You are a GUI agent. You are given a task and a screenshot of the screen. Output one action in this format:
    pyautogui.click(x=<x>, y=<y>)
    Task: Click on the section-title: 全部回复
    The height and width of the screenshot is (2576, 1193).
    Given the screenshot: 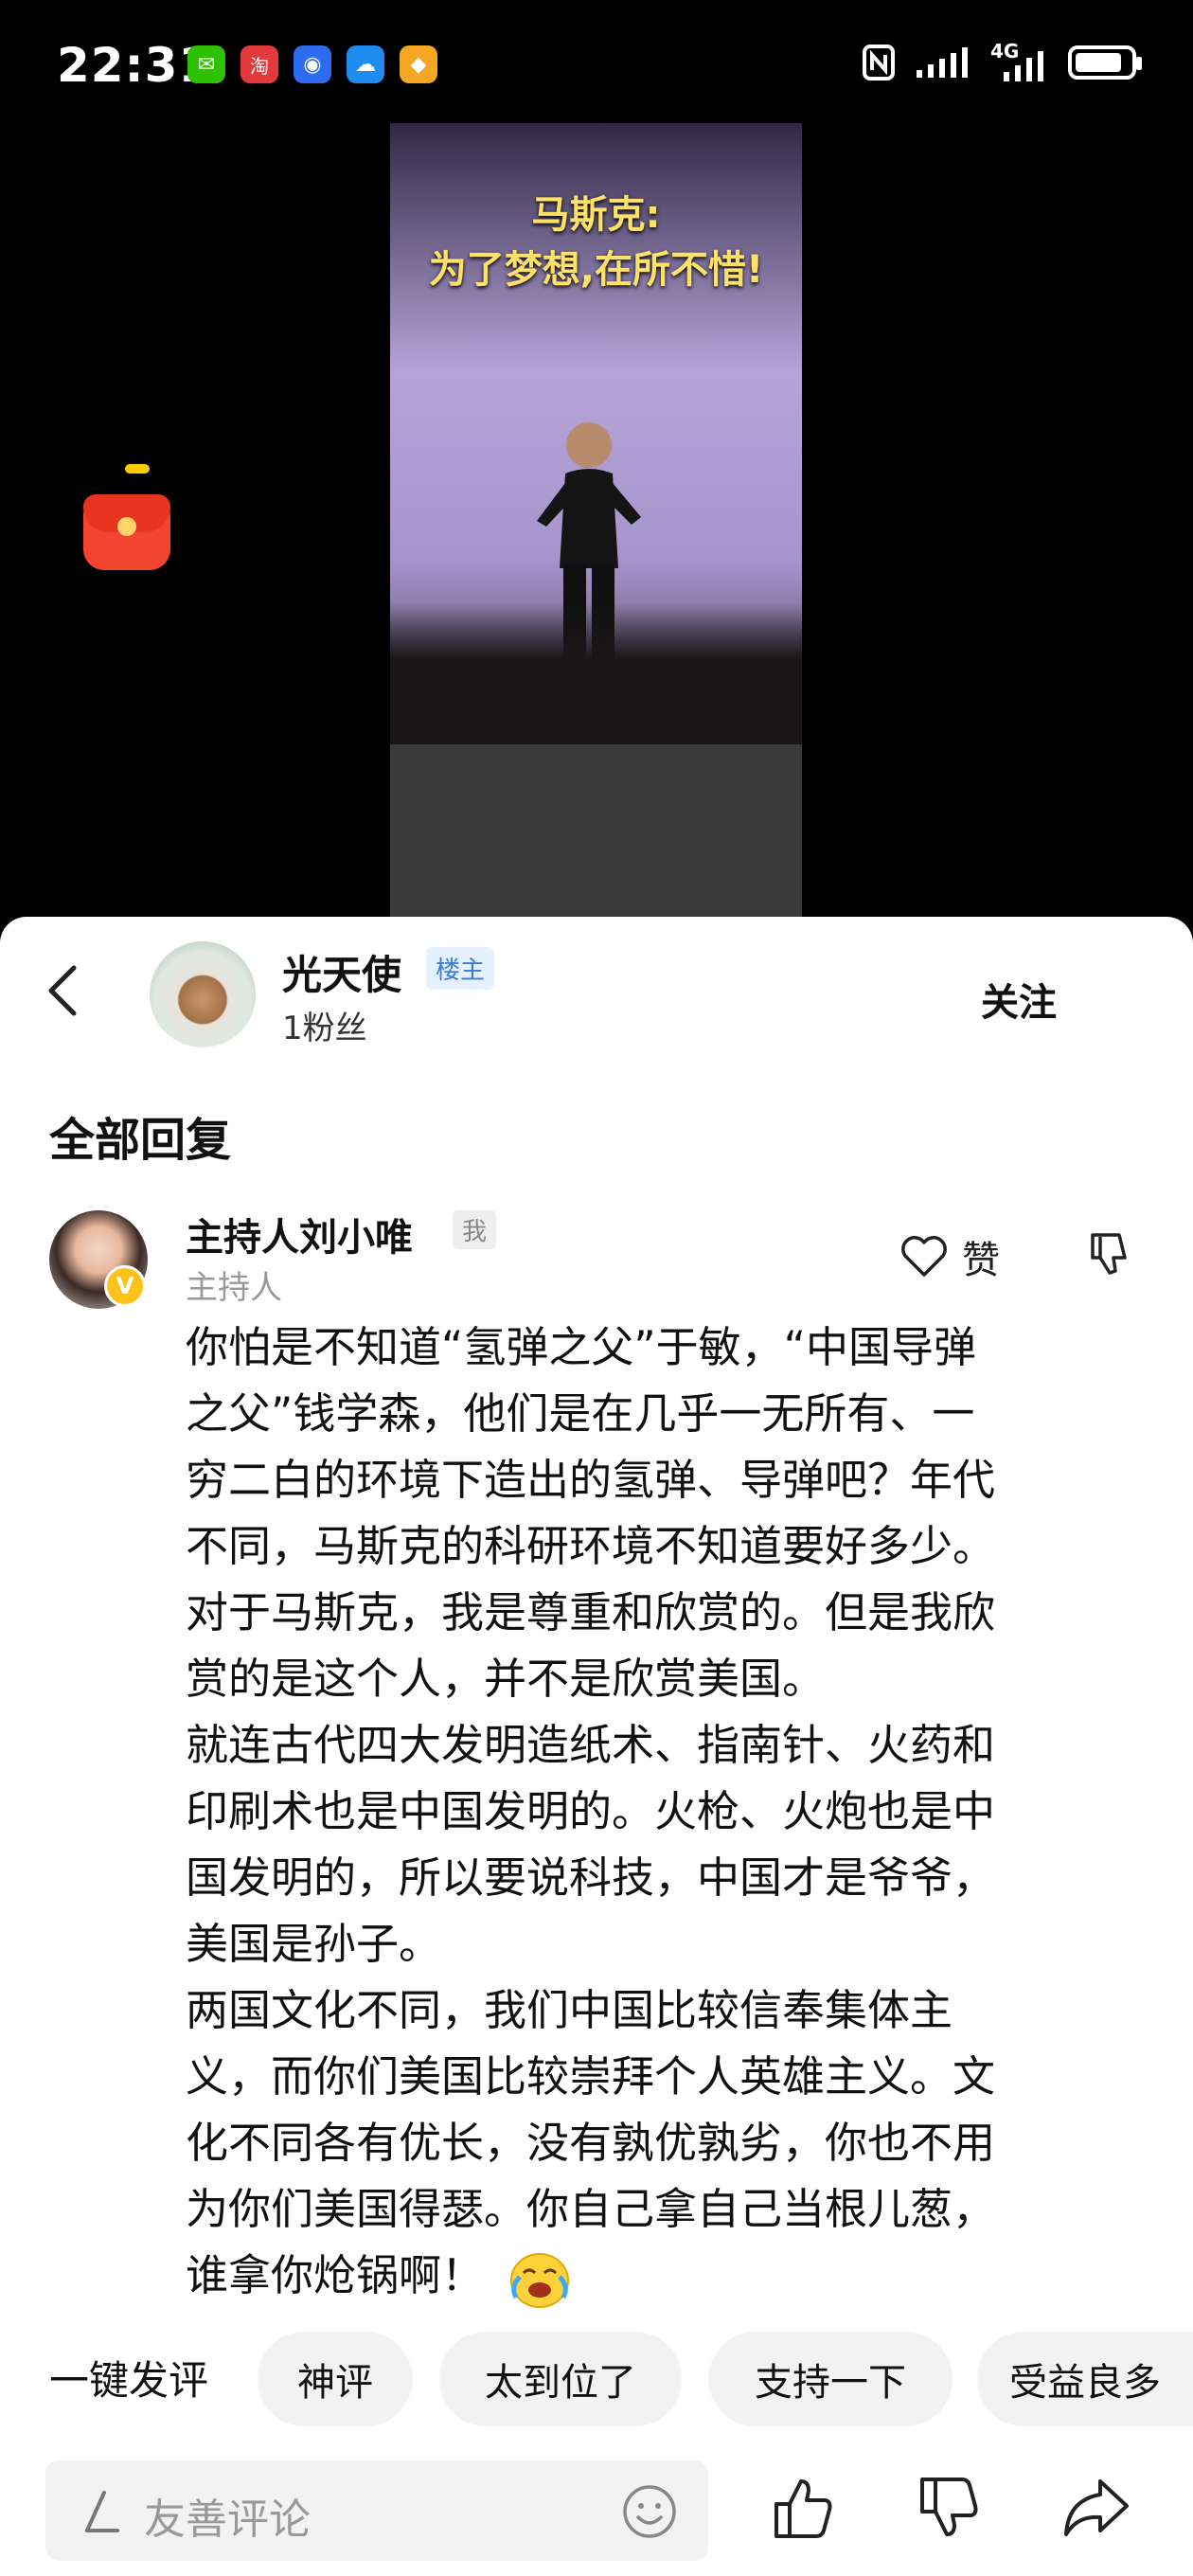 What is the action you would take?
    pyautogui.click(x=140, y=1140)
    